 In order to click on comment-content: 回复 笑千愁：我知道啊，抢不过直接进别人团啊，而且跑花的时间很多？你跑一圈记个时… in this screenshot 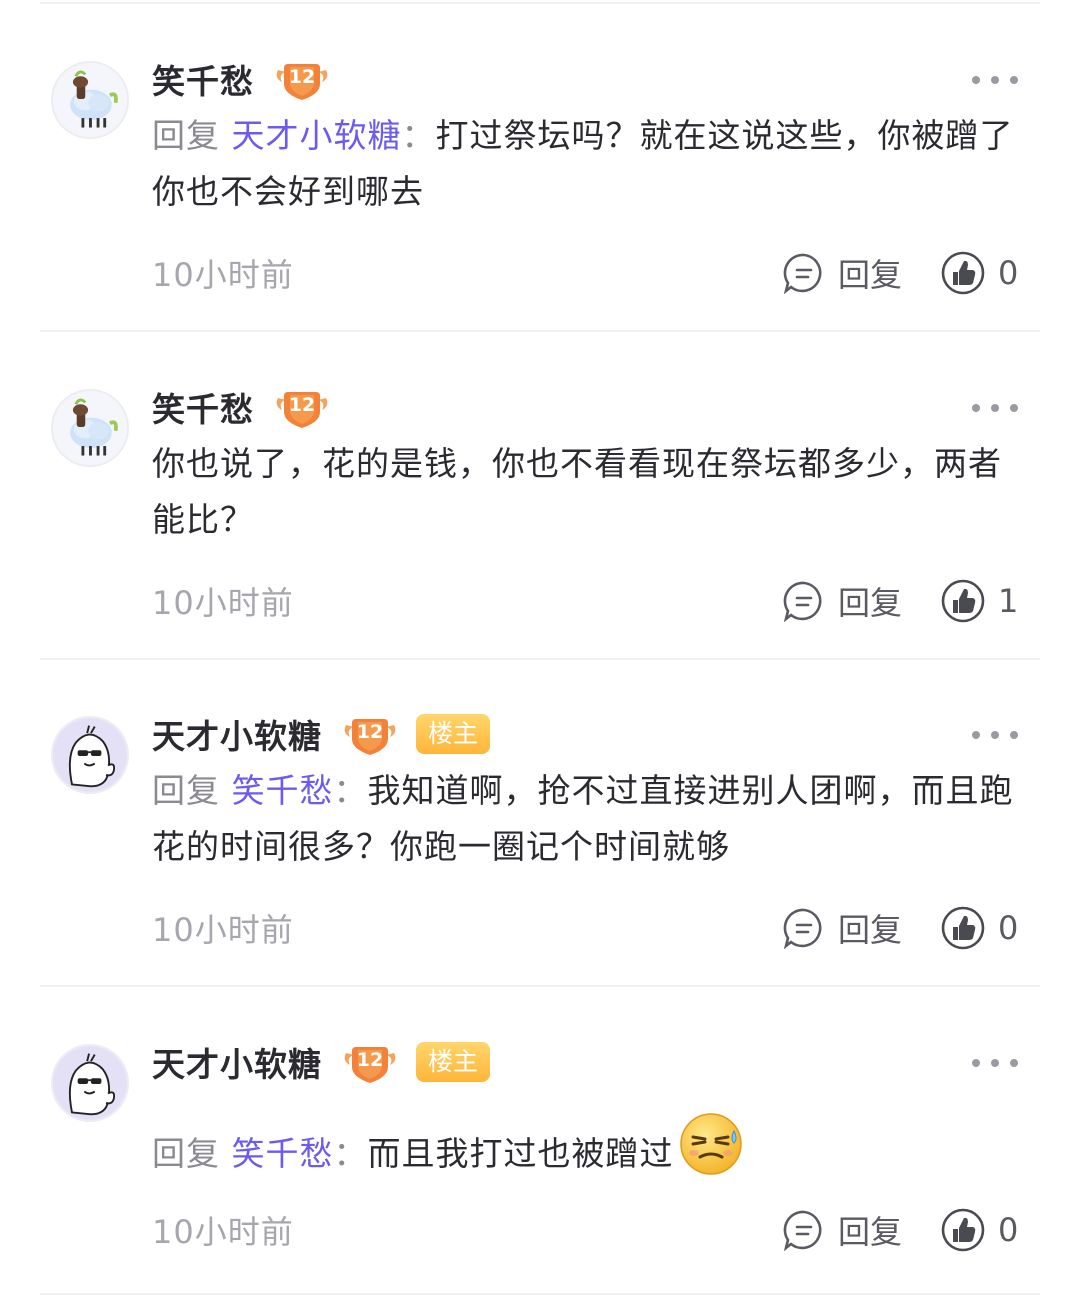, I will do `click(583, 818)`.